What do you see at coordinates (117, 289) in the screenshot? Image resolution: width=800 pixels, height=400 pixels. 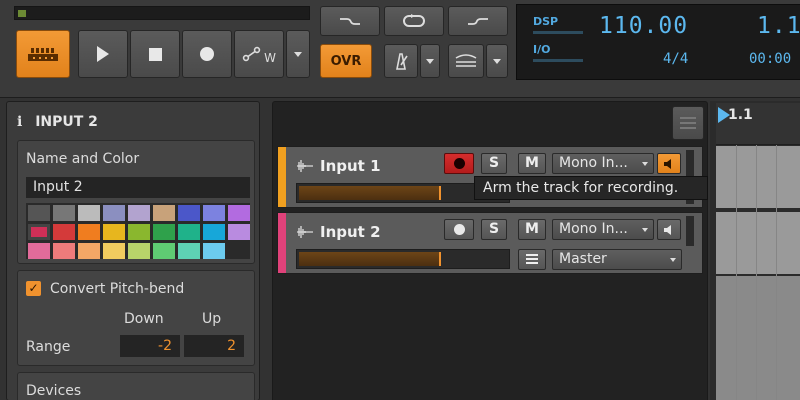 I see `convert-pitch-bend-label: Convert Pitch-bend` at bounding box center [117, 289].